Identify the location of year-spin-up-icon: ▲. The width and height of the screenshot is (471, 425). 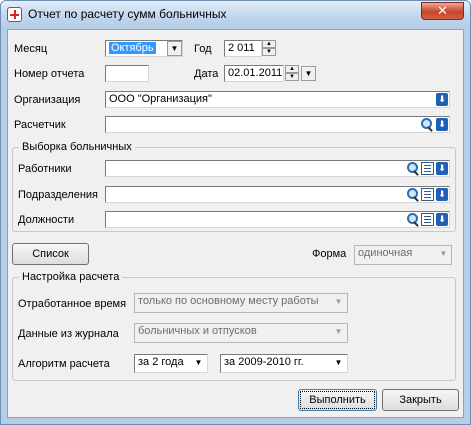
(269, 44).